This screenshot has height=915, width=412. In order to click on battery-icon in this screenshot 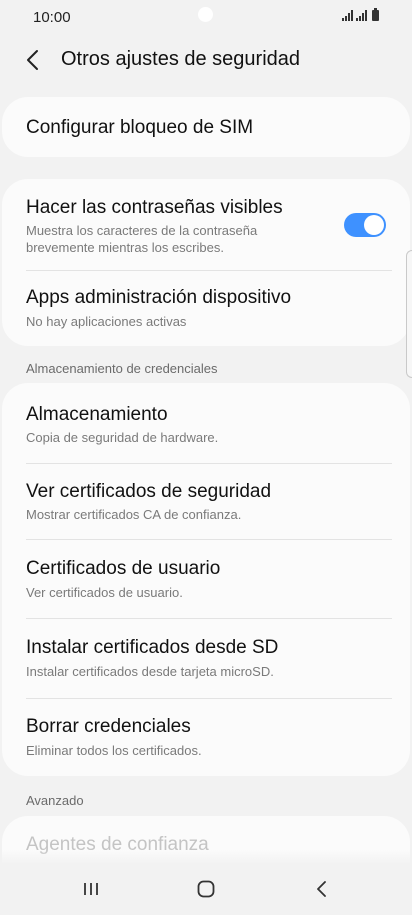, I will do `click(375, 14)`.